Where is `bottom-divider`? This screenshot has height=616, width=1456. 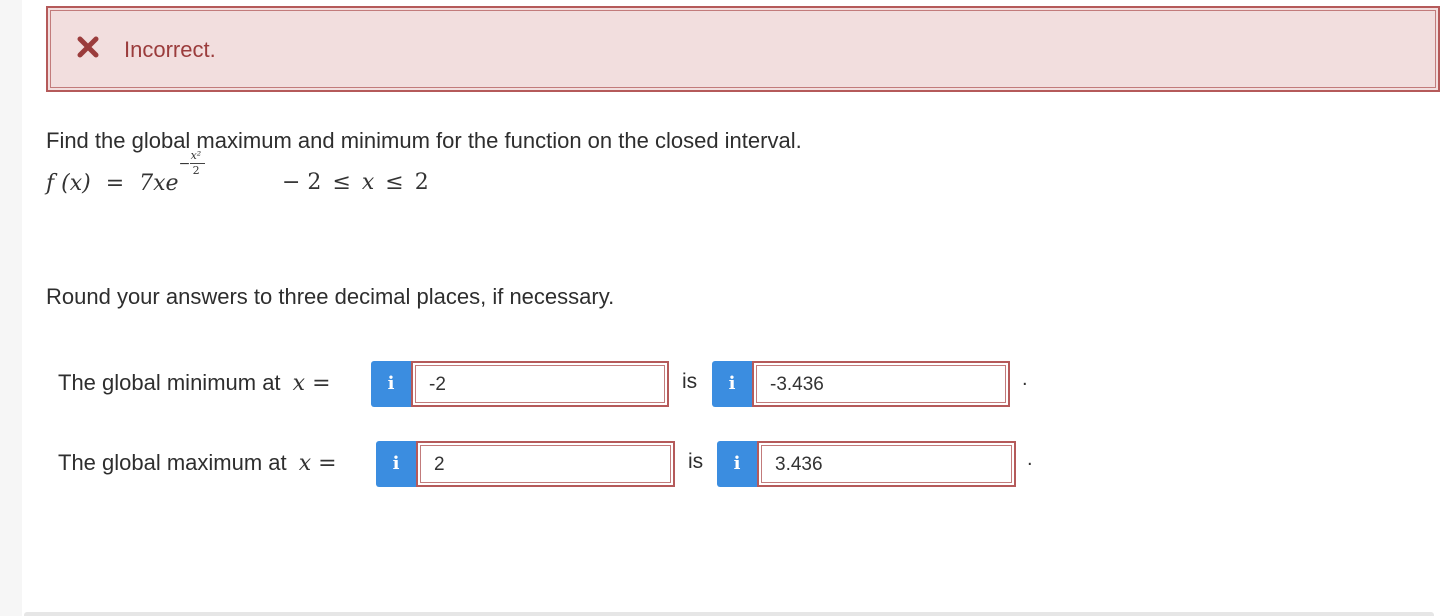 bottom-divider is located at coordinates (729, 614).